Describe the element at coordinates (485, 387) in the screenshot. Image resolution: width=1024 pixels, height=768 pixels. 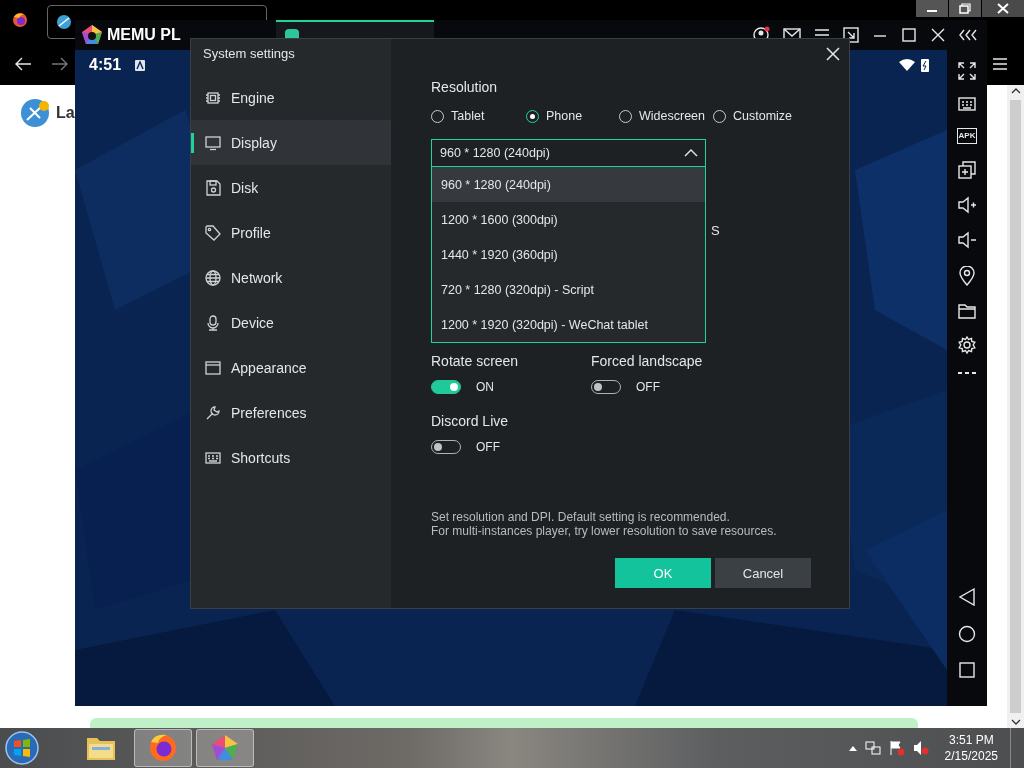
I see `toggle-state: ON` at that location.